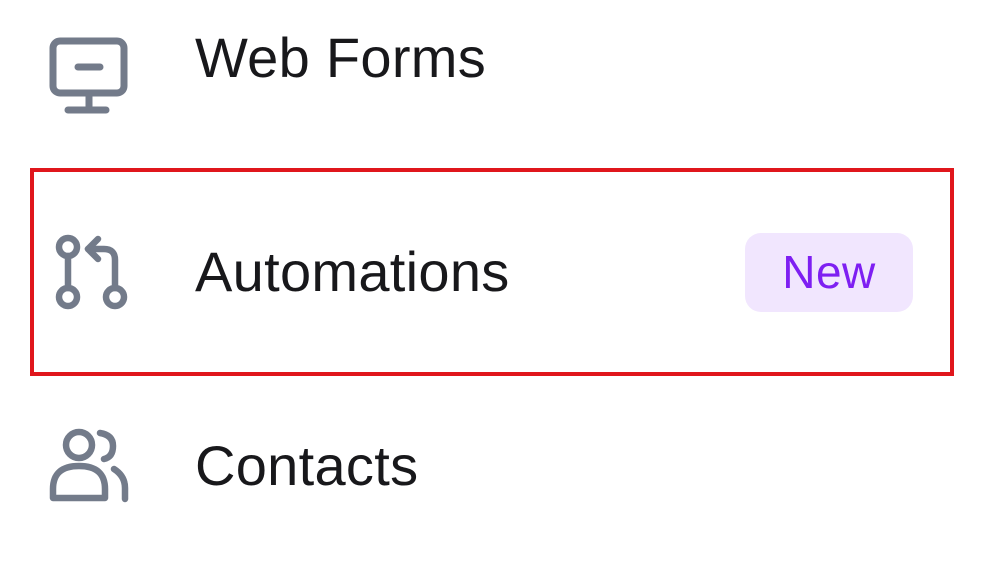 Image resolution: width=990 pixels, height=583 pixels. Describe the element at coordinates (90, 468) in the screenshot. I see `users-icon` at that location.